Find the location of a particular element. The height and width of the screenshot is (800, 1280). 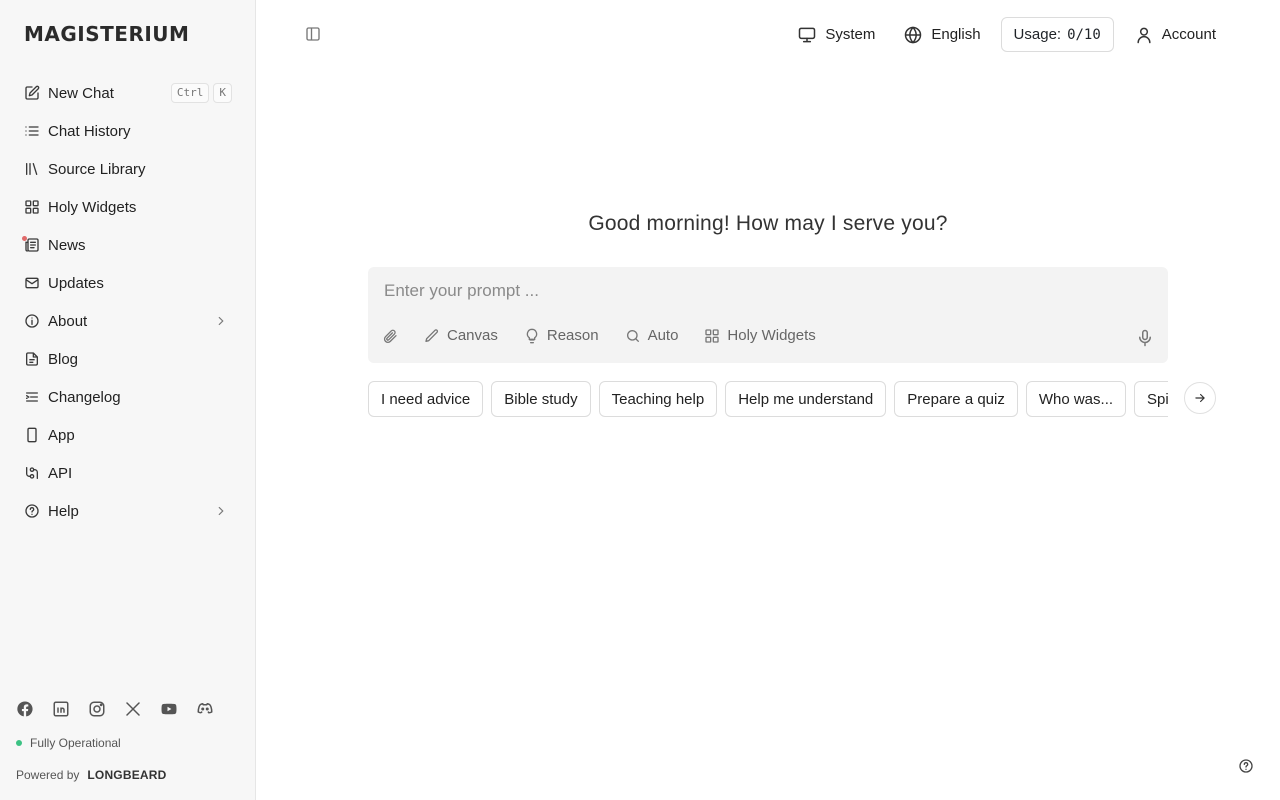

top-bar: System English Usage: 0/10 Account is located at coordinates (1006, 34).